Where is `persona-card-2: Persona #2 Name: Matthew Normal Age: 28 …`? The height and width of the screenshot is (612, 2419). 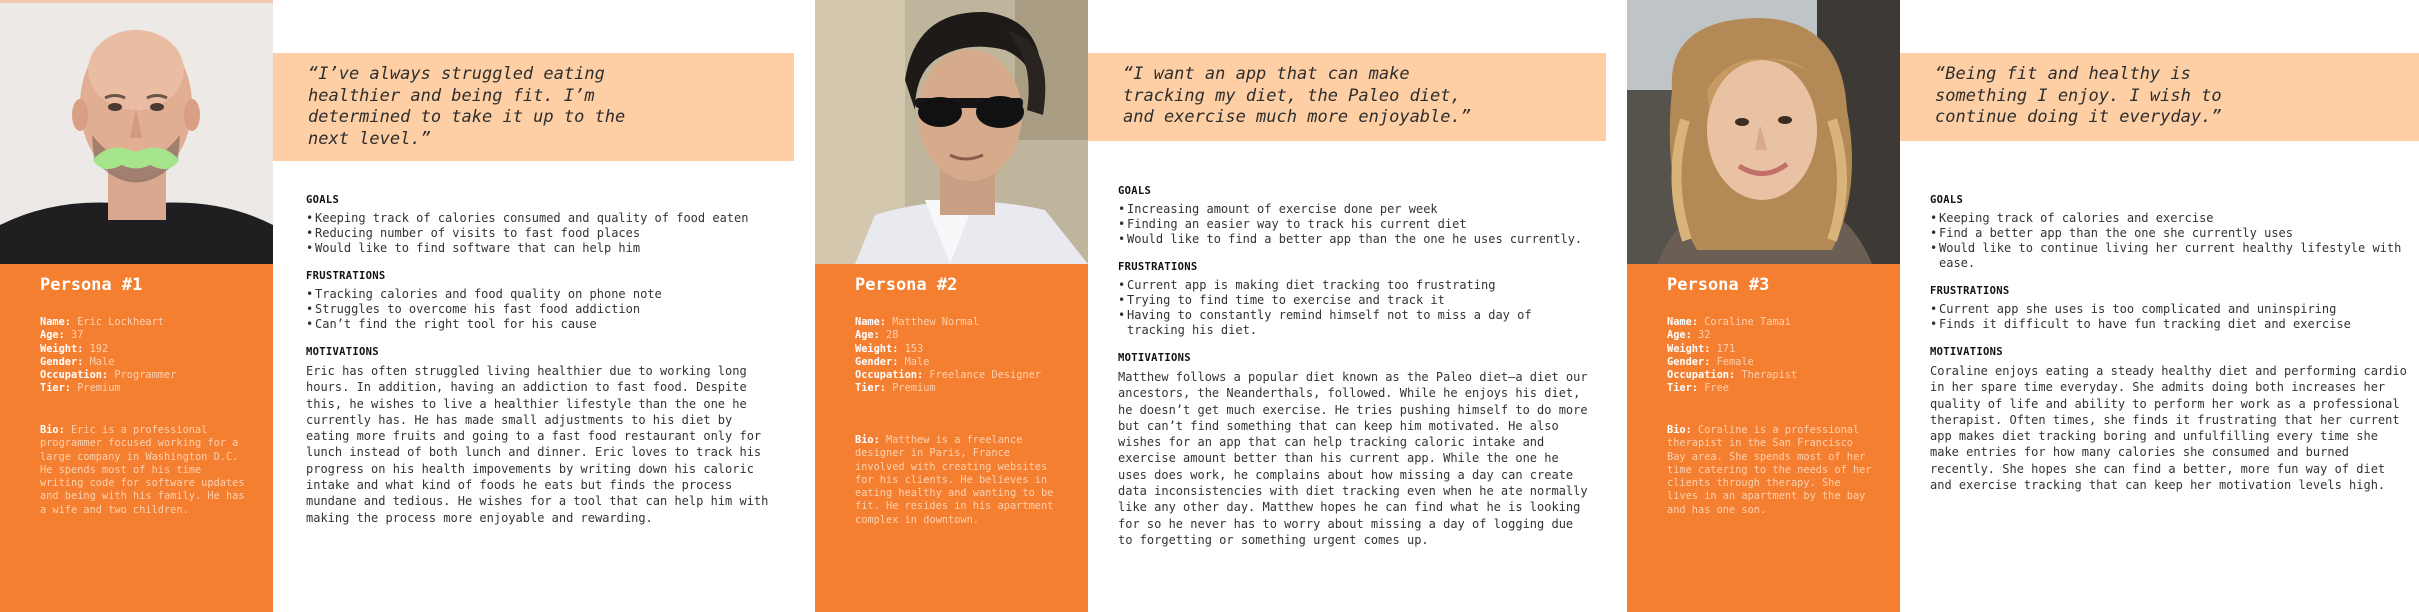 persona-card-2: Persona #2 Name: Matthew Normal Age: 28 … is located at coordinates (951, 306).